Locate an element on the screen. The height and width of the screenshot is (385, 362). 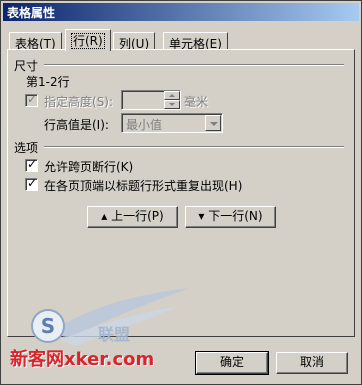
spin-up-button is located at coordinates (172, 95).